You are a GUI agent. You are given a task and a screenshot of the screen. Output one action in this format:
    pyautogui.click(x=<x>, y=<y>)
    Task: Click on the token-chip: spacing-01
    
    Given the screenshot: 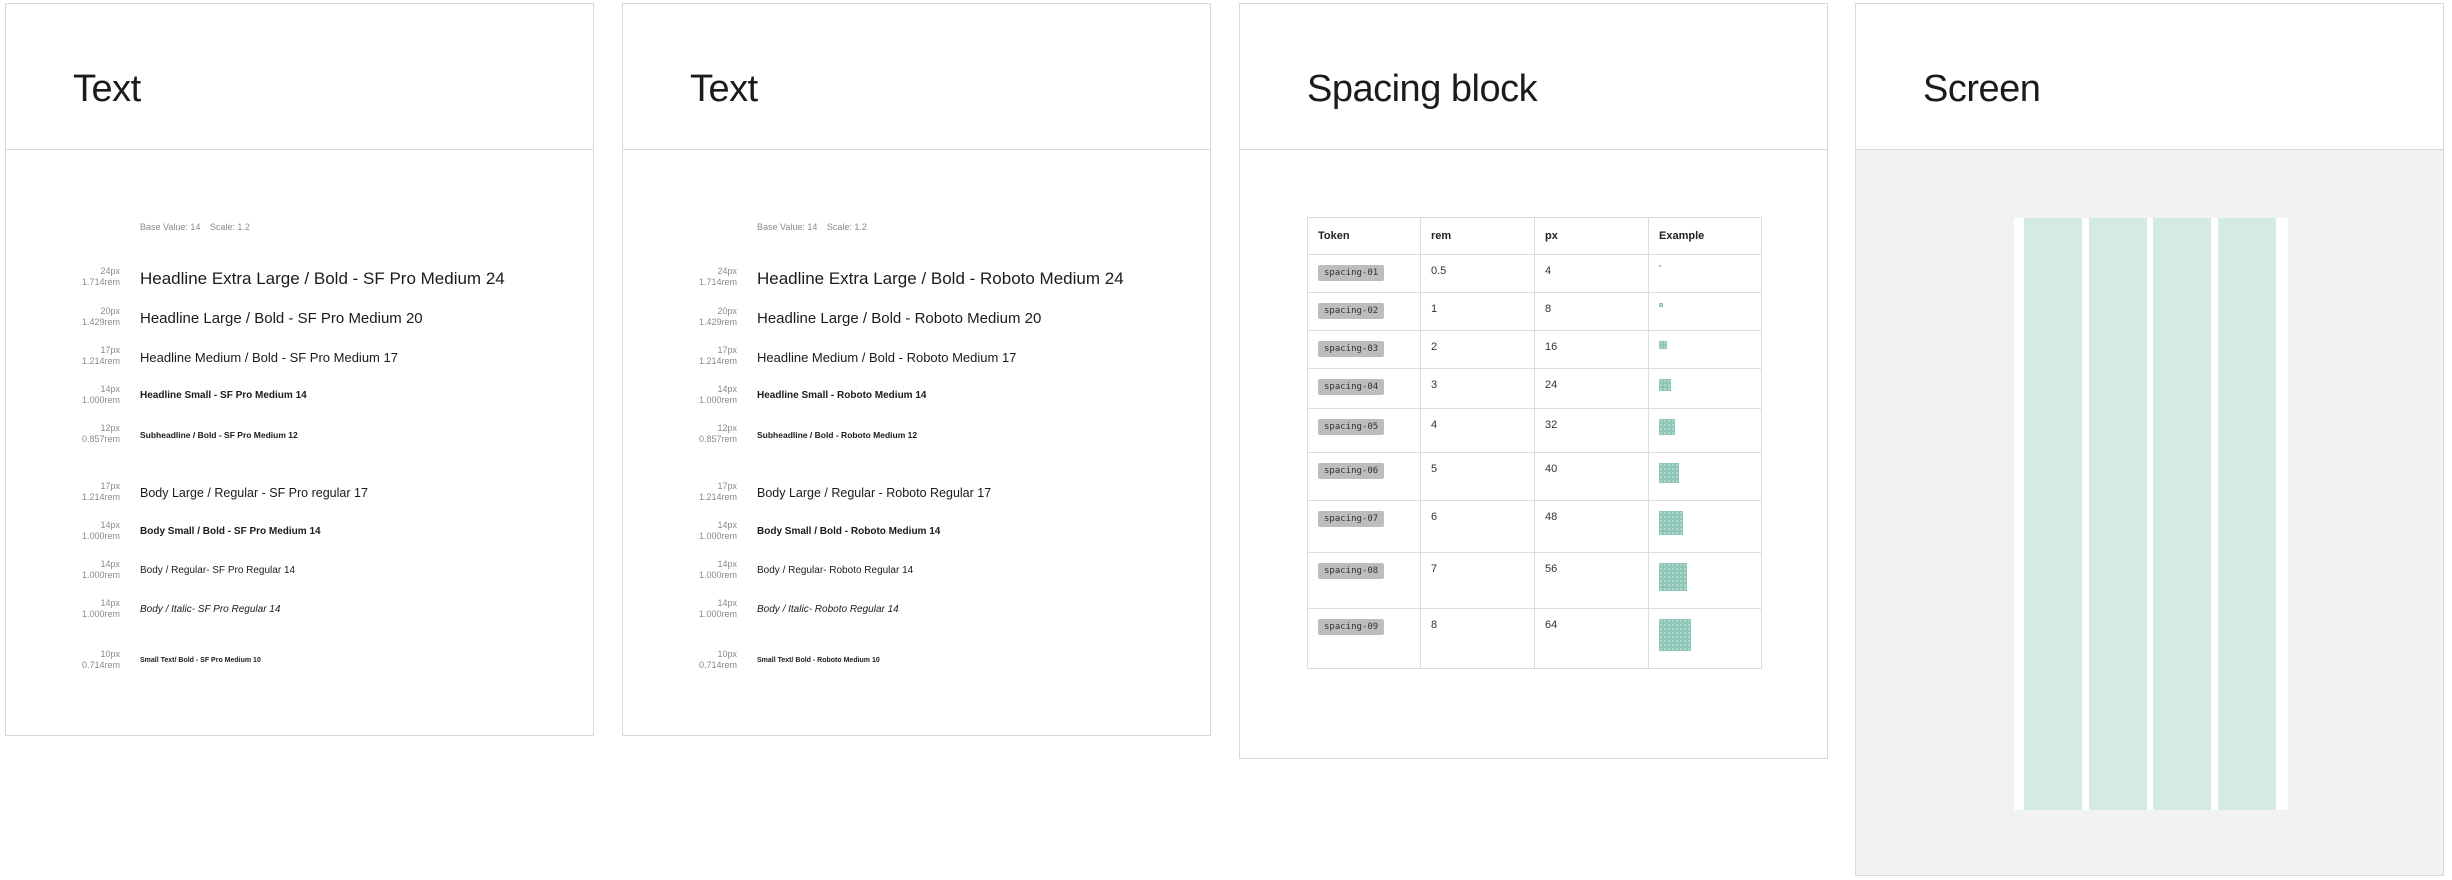 What is the action you would take?
    pyautogui.click(x=1351, y=273)
    